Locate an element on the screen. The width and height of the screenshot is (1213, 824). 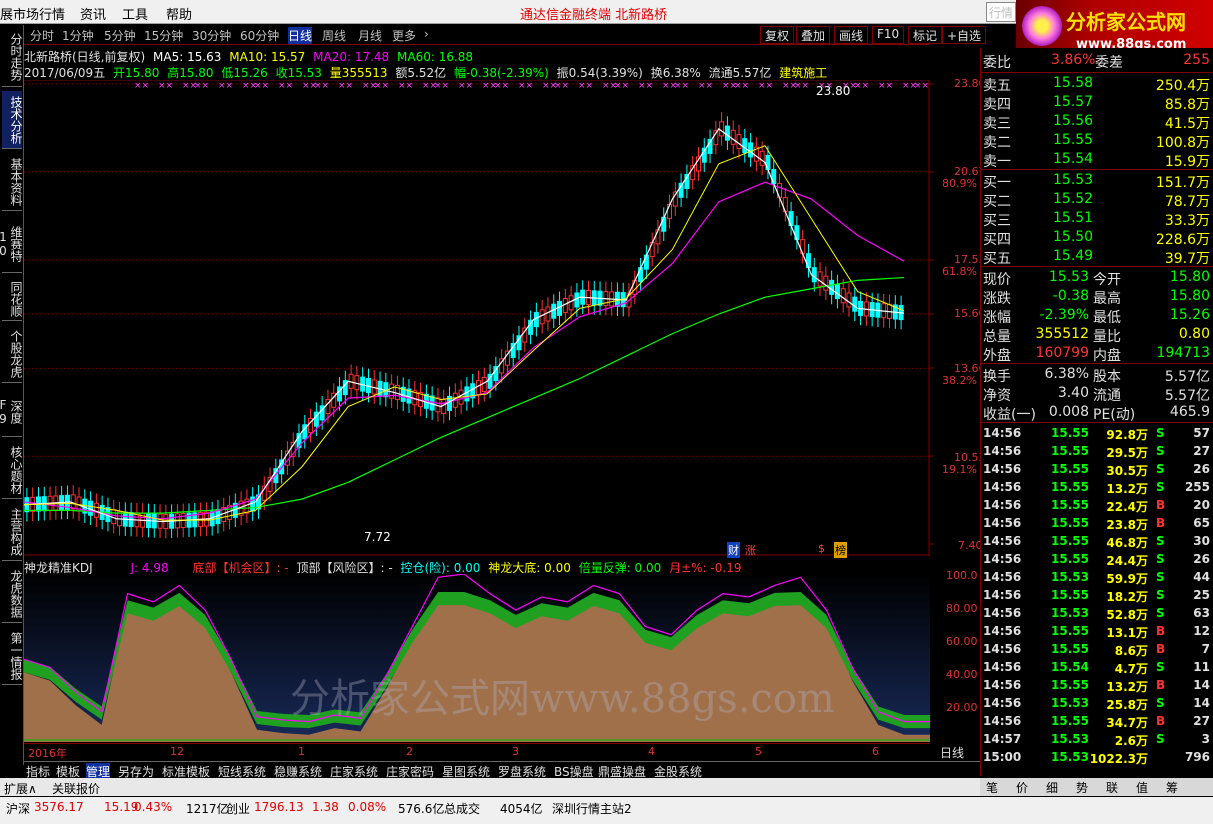
tick-count: 796 is located at coordinates (1197, 757).